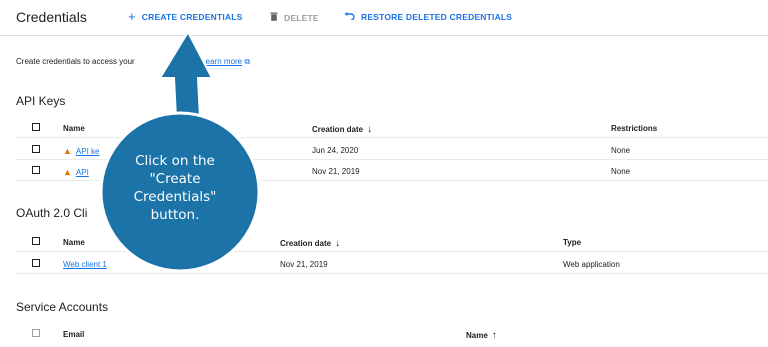 The image size is (768, 347). Describe the element at coordinates (88, 151) in the screenshot. I see `api-key-link: API ke` at that location.